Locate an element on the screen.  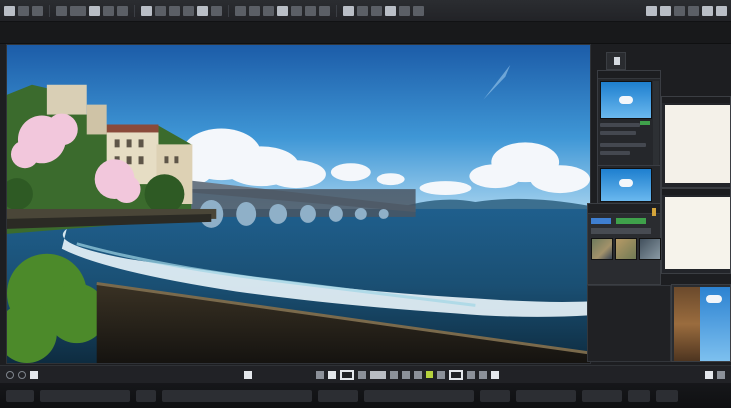
workspace-icon is located at coordinates (665, 10).